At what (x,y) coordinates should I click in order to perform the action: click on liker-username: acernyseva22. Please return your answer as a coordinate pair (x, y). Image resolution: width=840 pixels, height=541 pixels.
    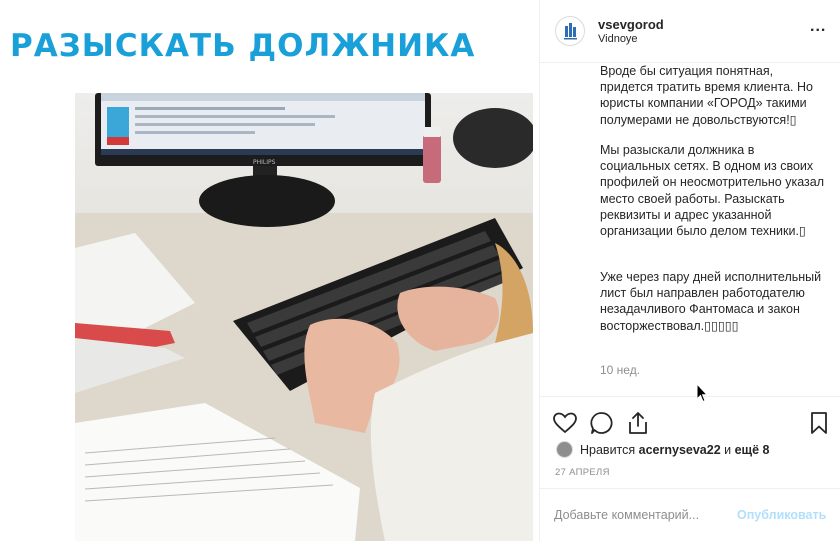
    Looking at the image, I should click on (680, 450).